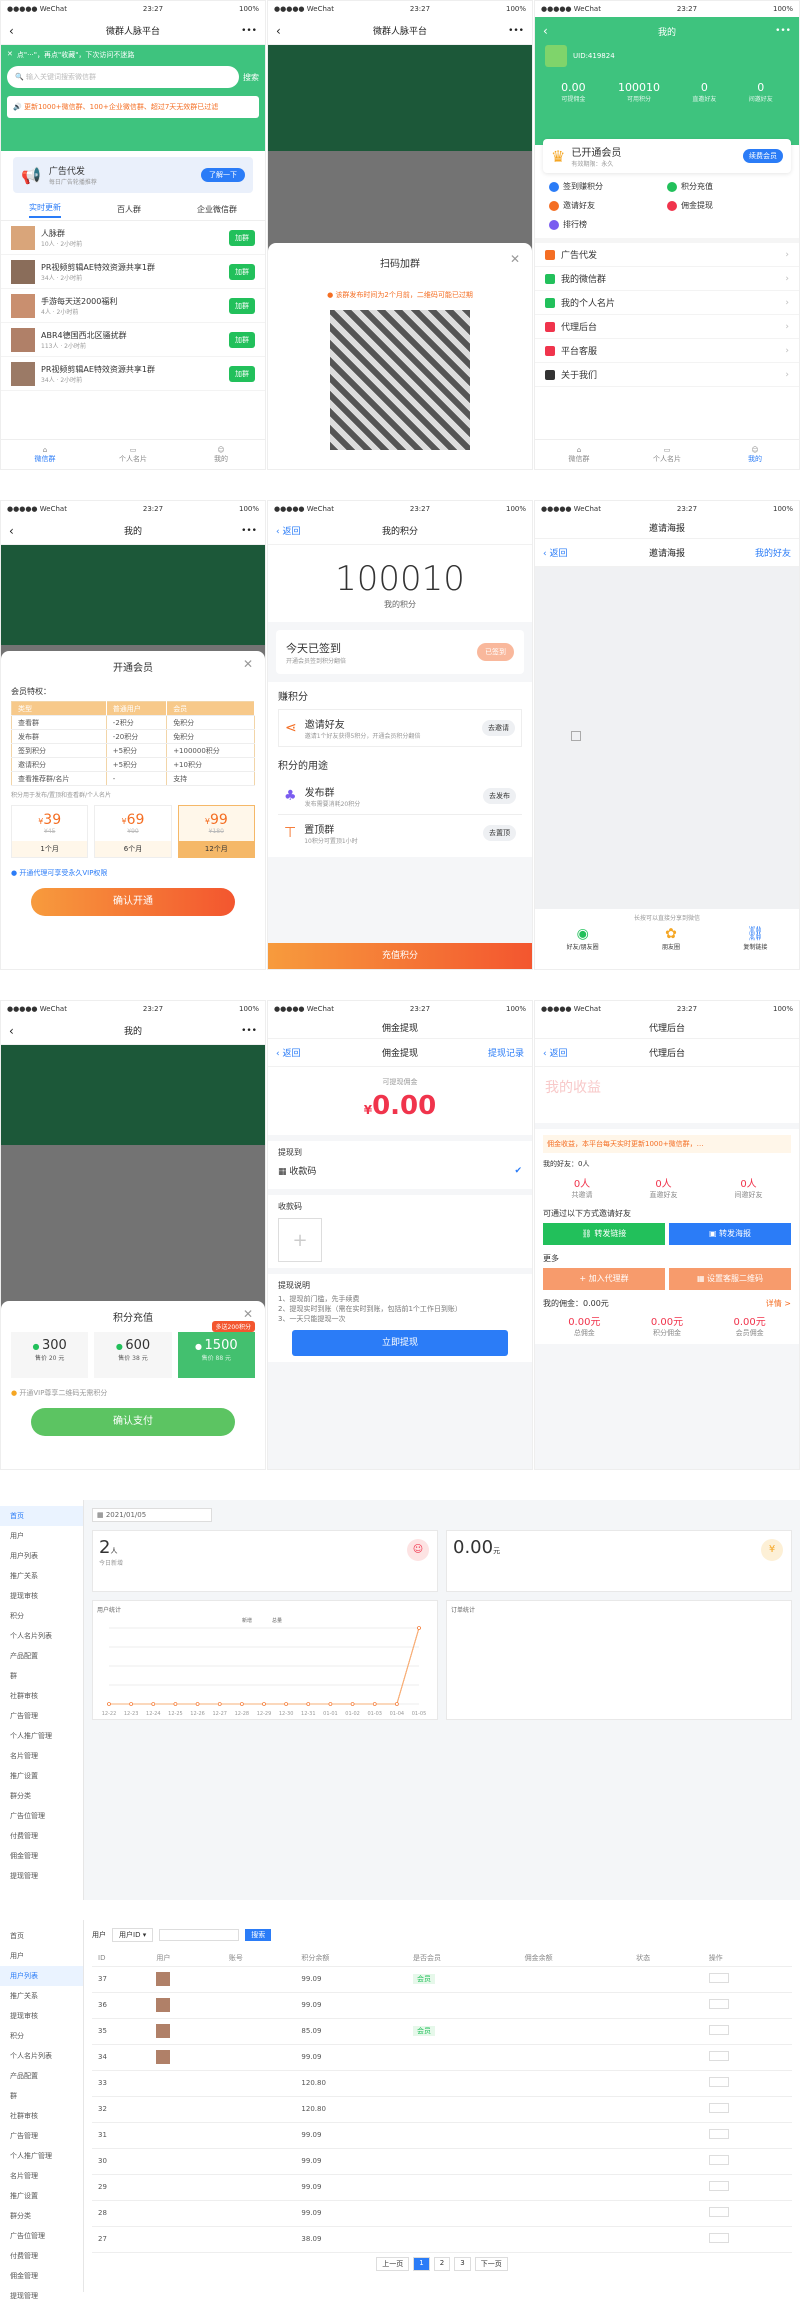 The image size is (800, 2306). I want to click on join-agent-button: + 加入代理群, so click(604, 1279).